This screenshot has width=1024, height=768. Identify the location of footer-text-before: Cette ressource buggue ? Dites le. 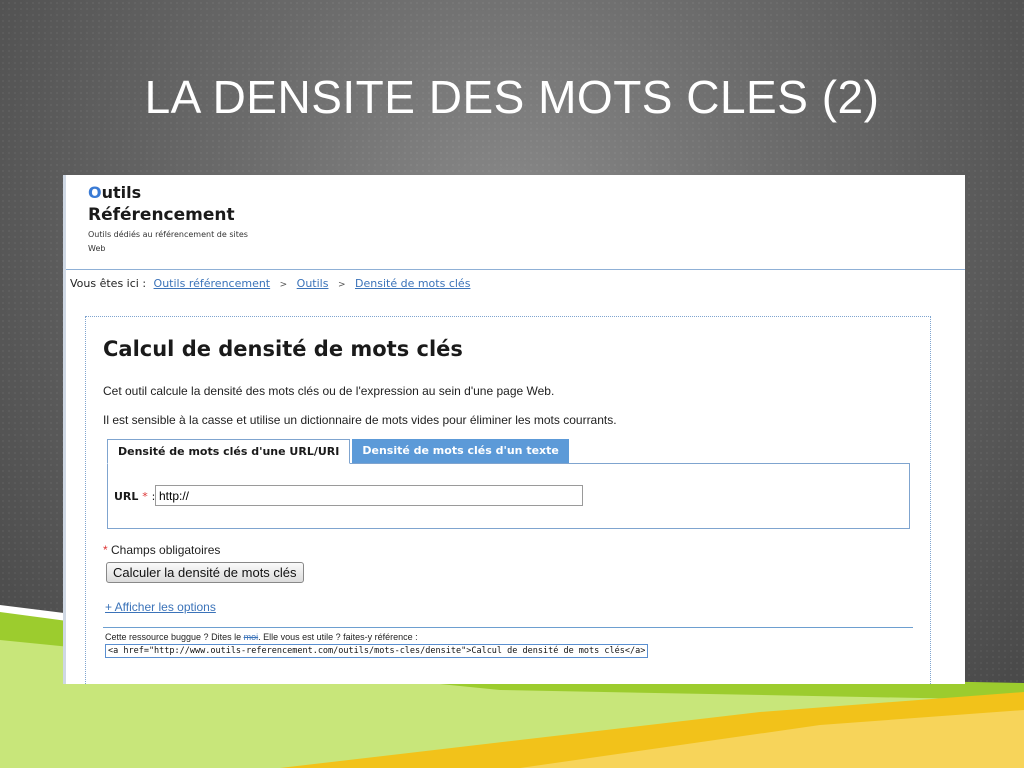
(173, 637).